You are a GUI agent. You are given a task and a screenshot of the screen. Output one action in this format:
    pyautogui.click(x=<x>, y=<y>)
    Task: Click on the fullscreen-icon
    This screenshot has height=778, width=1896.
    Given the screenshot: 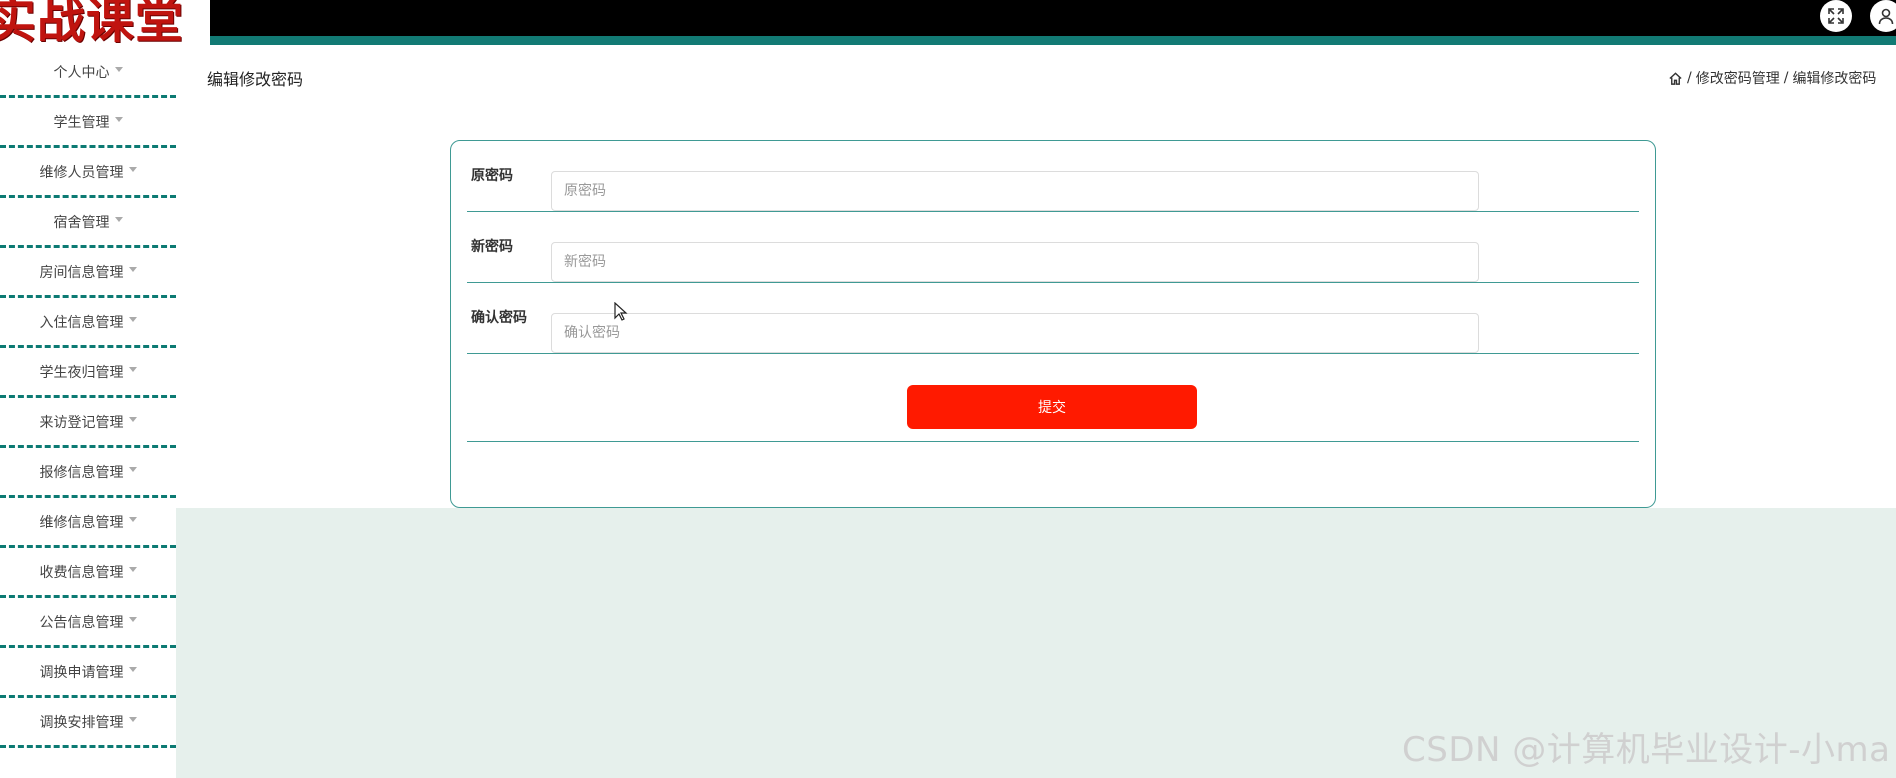 What is the action you would take?
    pyautogui.click(x=1836, y=16)
    